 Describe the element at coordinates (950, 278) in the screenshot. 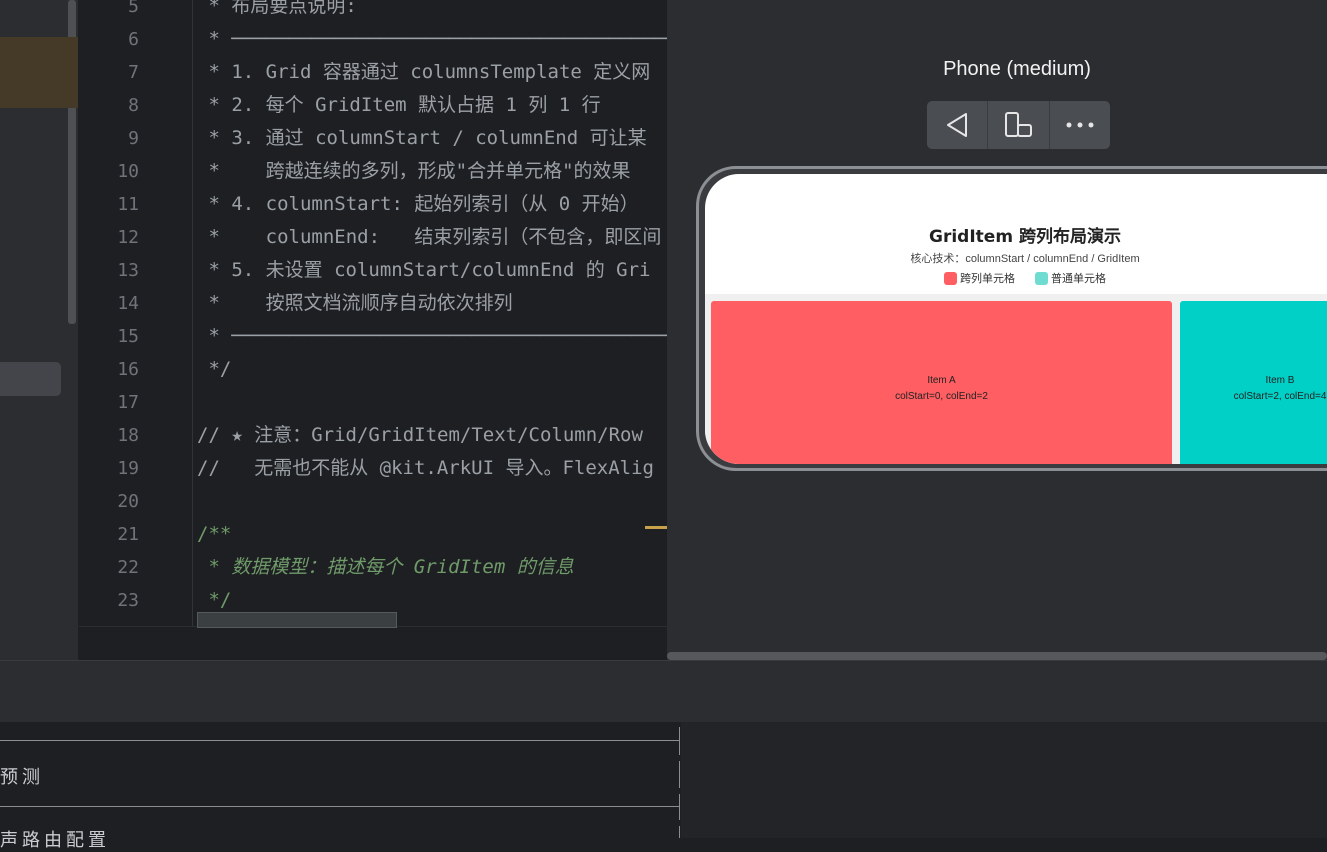

I see `legend-swatch-span` at that location.